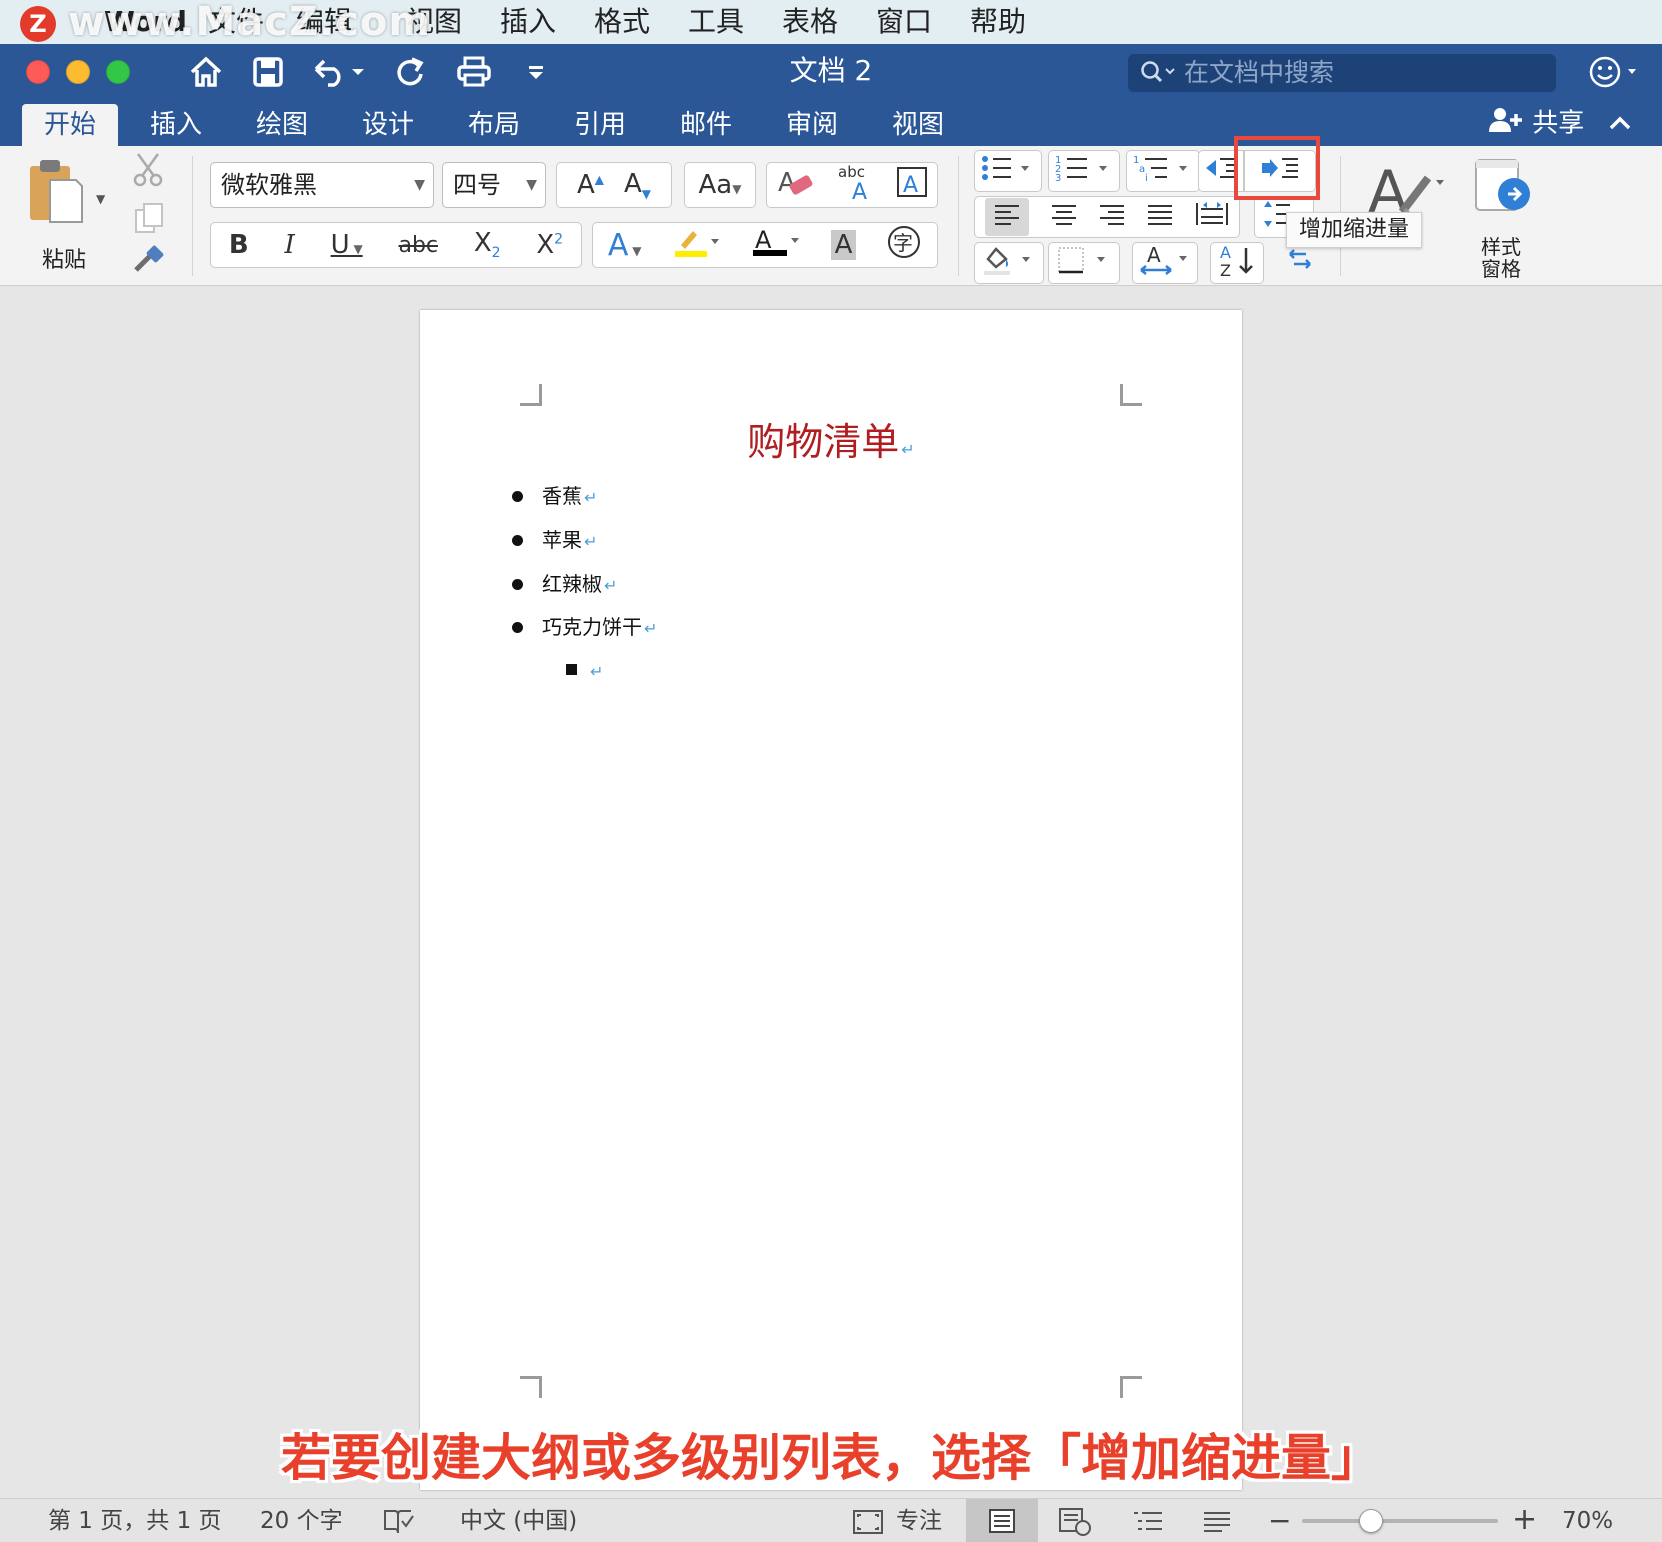  I want to click on list-item: 红辣椒 ↵, so click(565, 585).